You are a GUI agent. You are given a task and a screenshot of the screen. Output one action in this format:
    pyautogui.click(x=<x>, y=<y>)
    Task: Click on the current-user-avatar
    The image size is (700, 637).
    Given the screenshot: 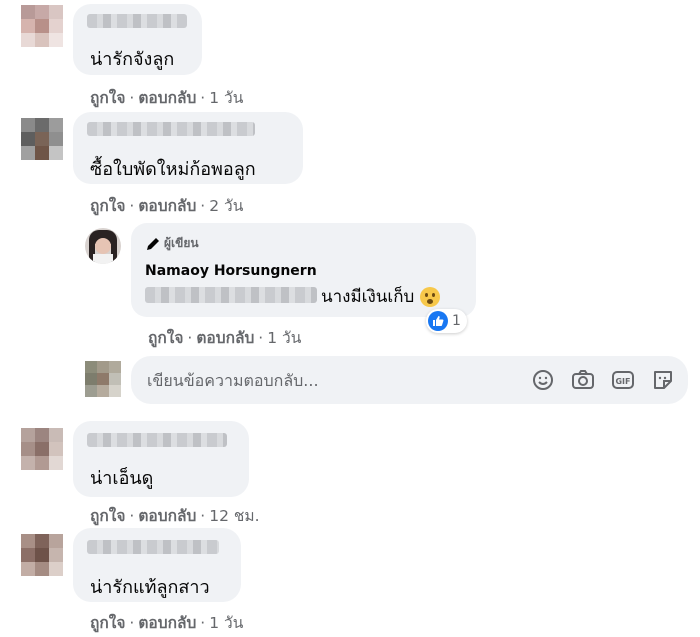 What is the action you would take?
    pyautogui.click(x=103, y=379)
    